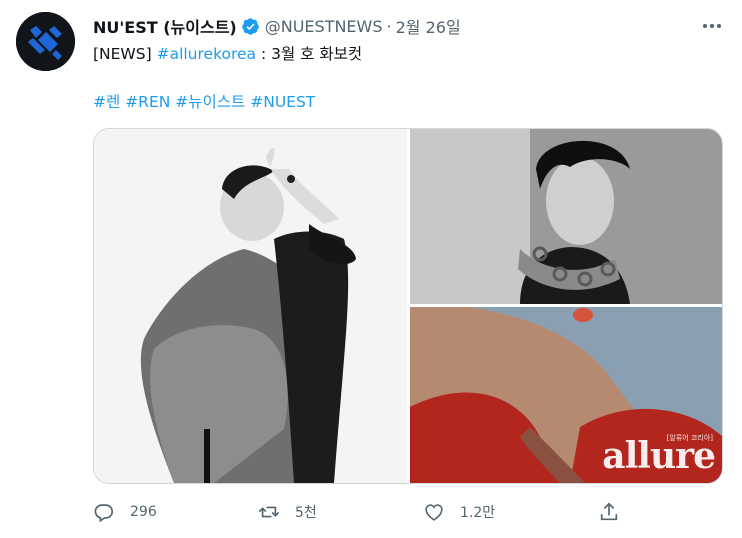  What do you see at coordinates (478, 513) in the screenshot?
I see `like-count: 1.2만` at bounding box center [478, 513].